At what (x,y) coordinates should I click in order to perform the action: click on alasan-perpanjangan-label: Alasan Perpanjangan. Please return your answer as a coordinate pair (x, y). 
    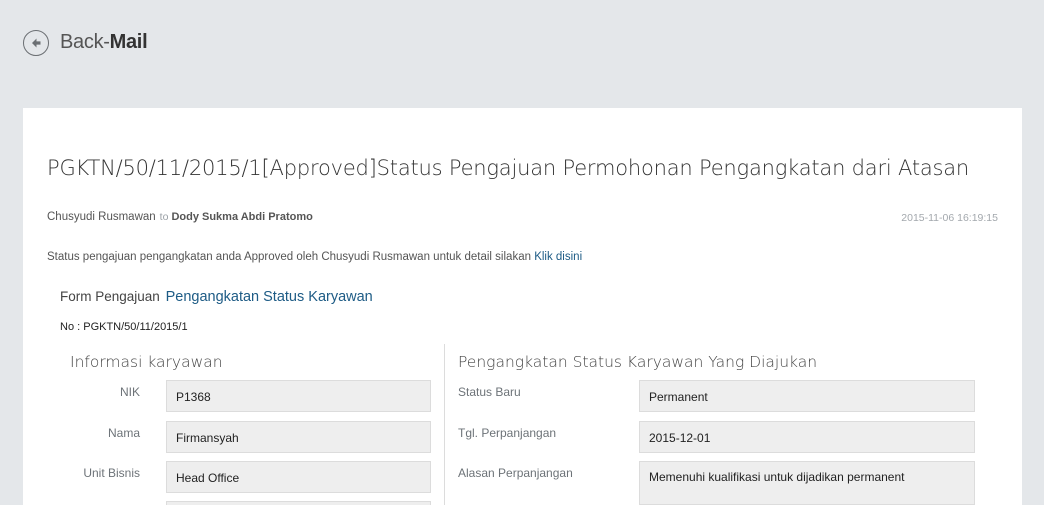
    Looking at the image, I should click on (515, 473).